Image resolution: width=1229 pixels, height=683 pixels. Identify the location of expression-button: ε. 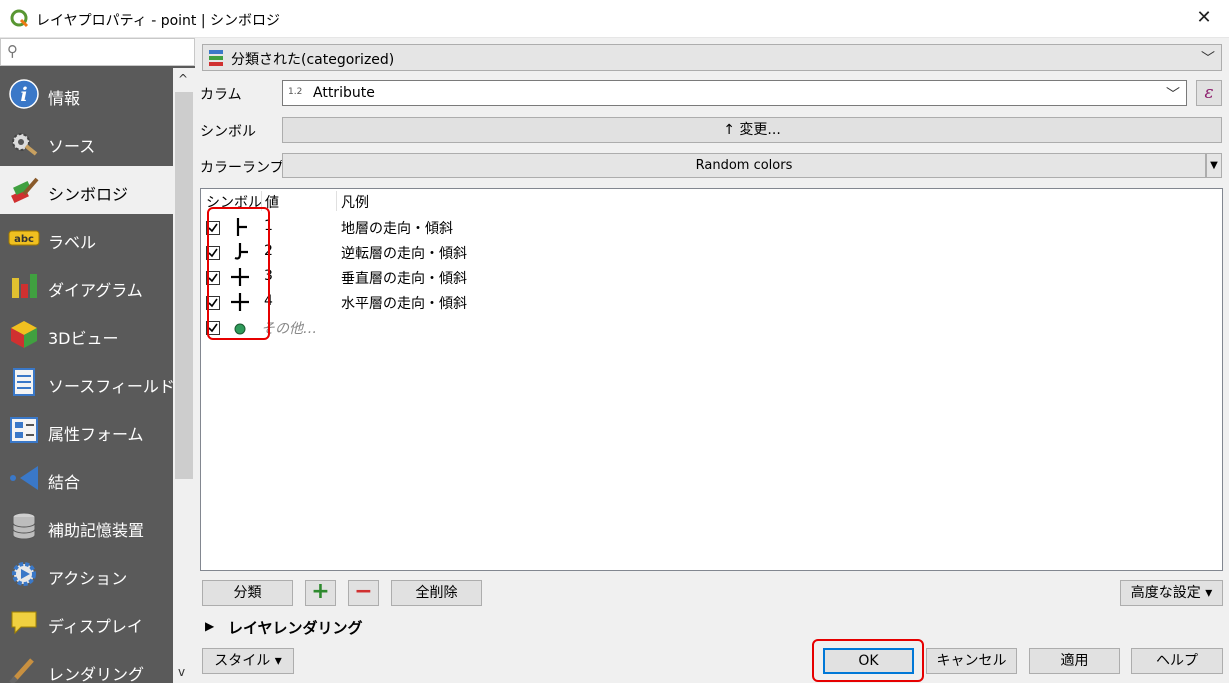
(1209, 93).